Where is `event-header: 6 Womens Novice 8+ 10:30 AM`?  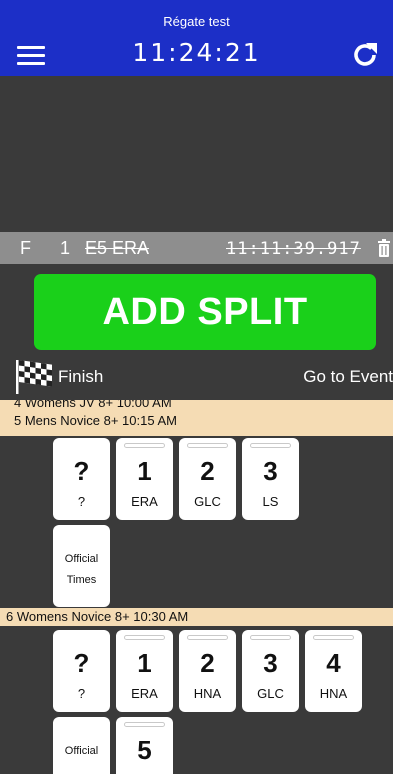
event-header: 6 Womens Novice 8+ 10:30 AM is located at coordinates (196, 617).